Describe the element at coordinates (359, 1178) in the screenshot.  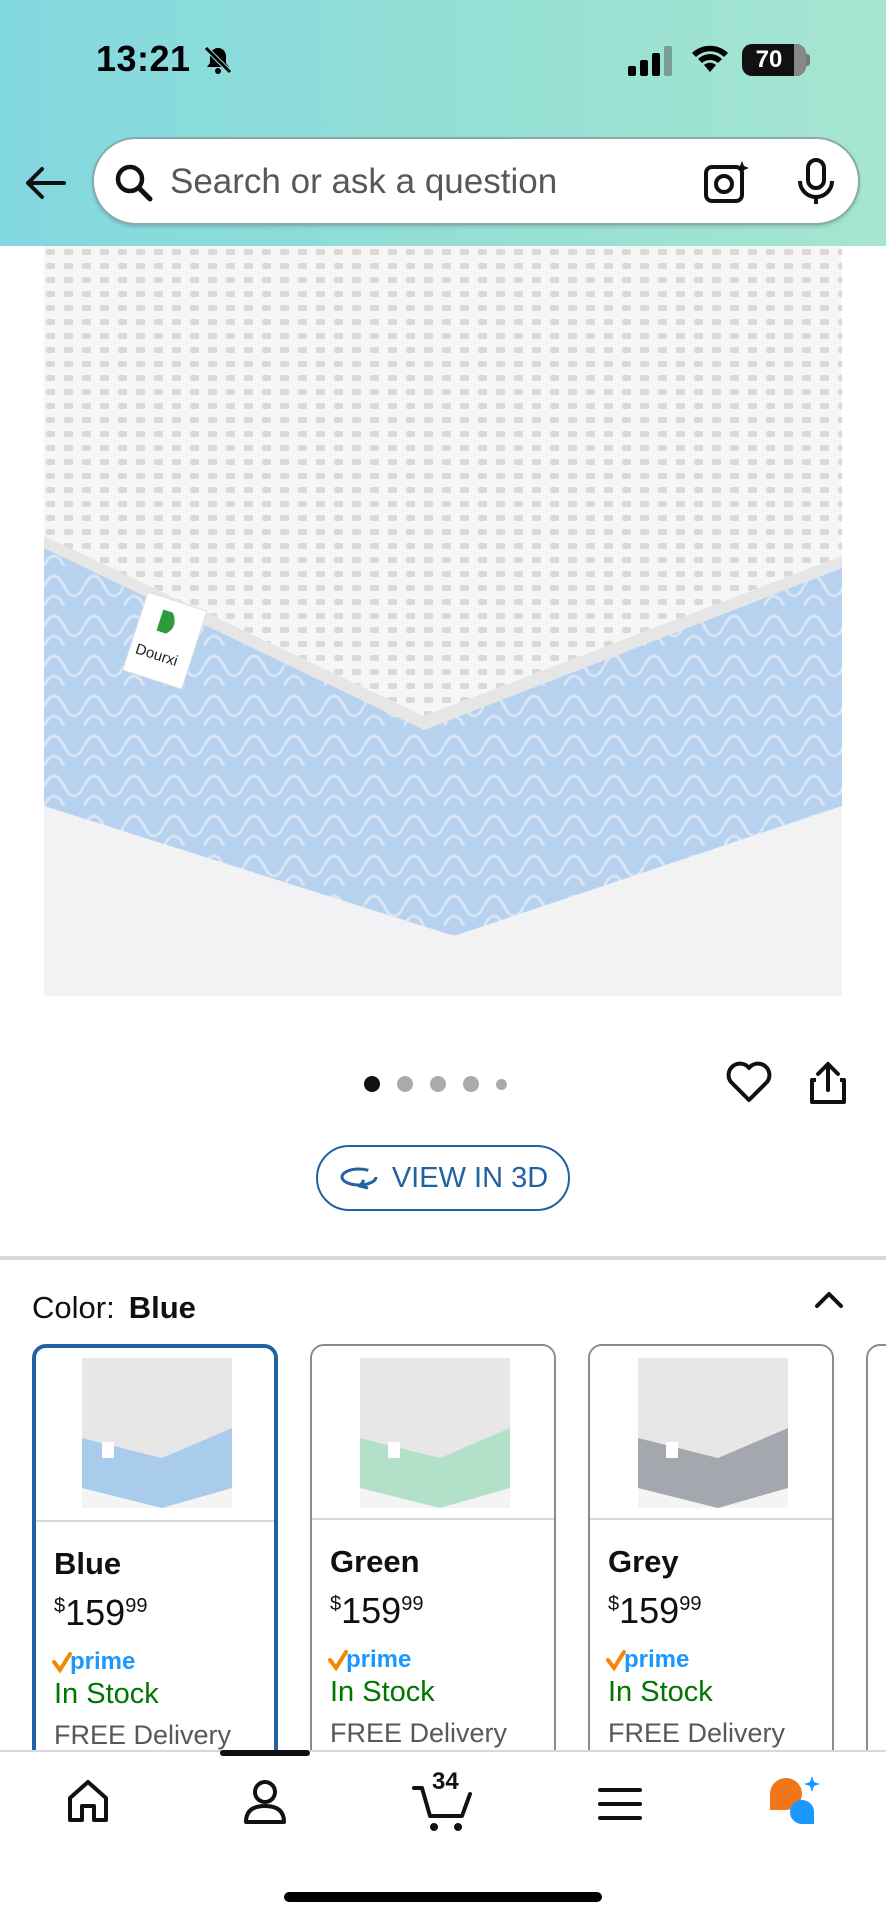
I see `rotate-3d-icon` at that location.